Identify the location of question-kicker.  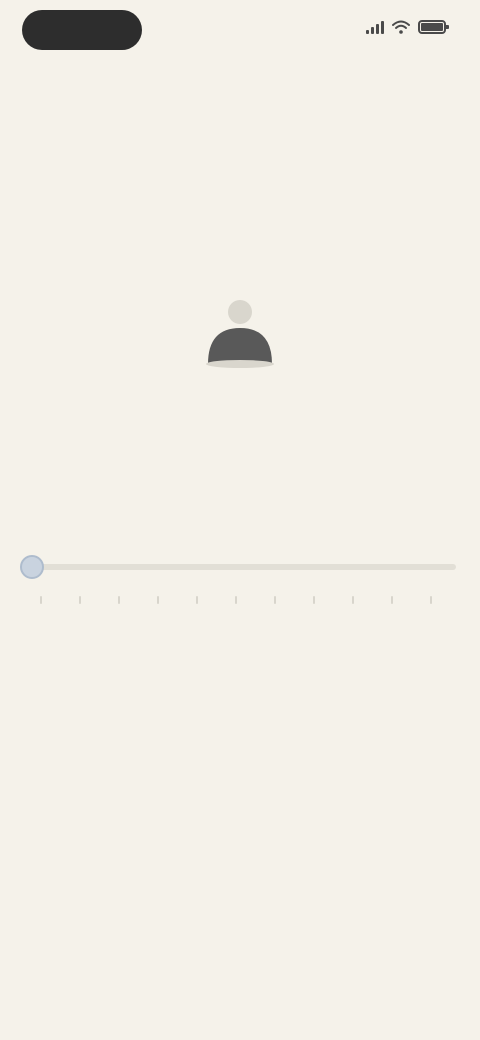
(240, 396).